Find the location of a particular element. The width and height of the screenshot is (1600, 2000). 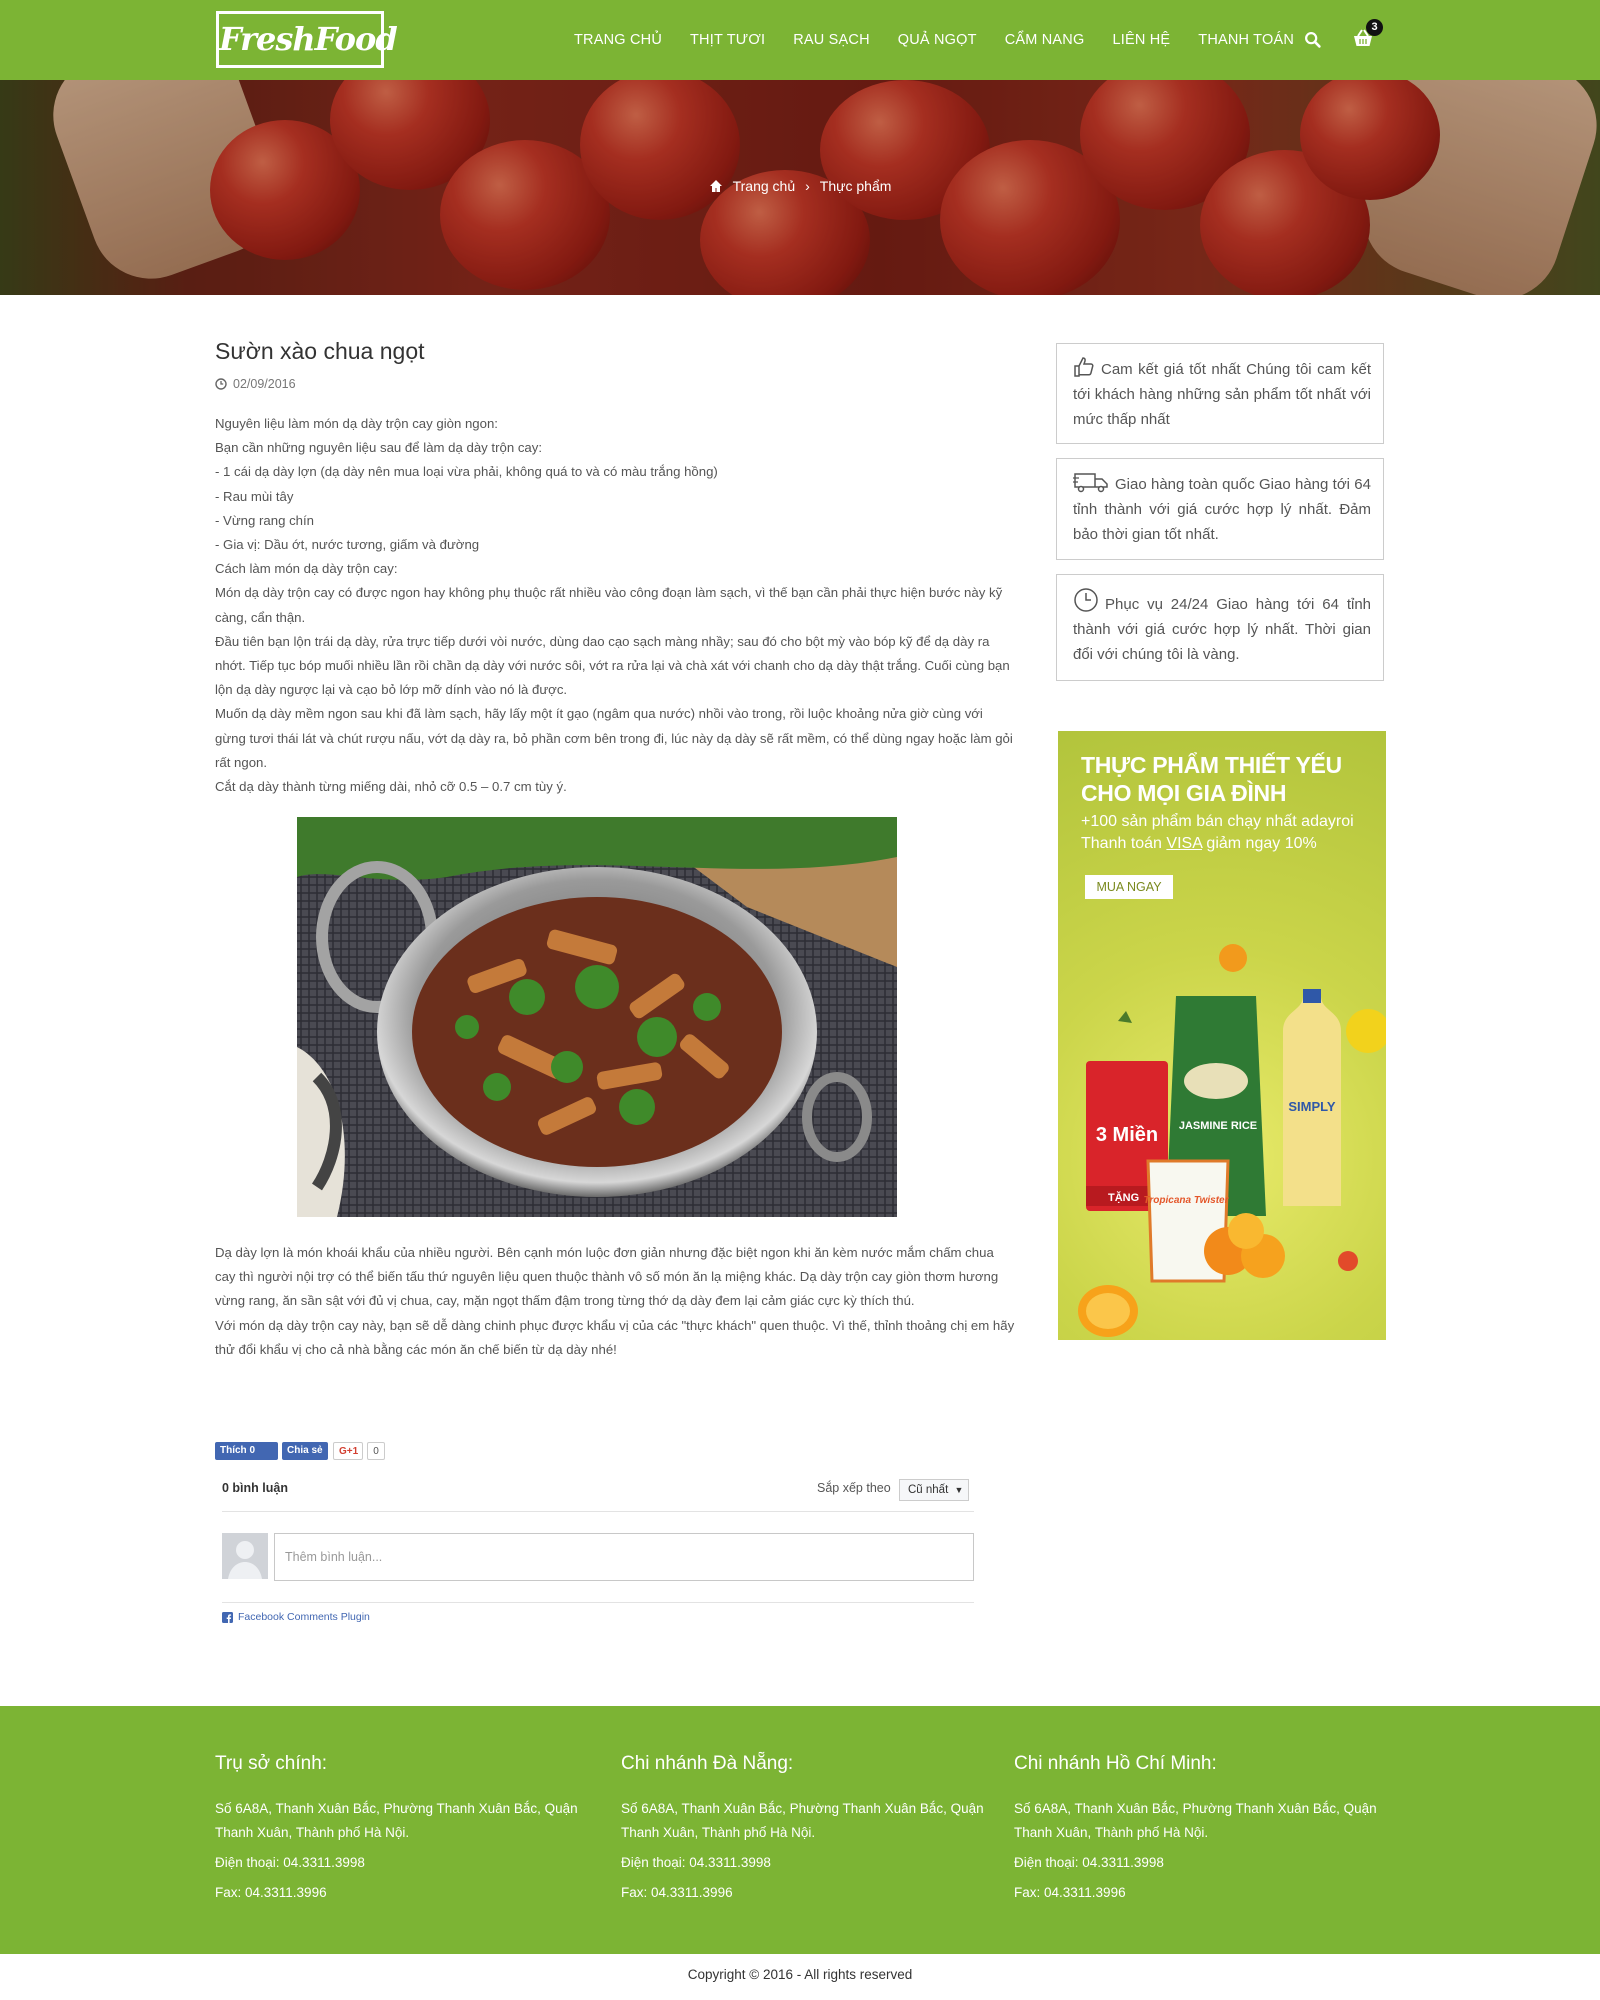

truck-icon is located at coordinates (1090, 483).